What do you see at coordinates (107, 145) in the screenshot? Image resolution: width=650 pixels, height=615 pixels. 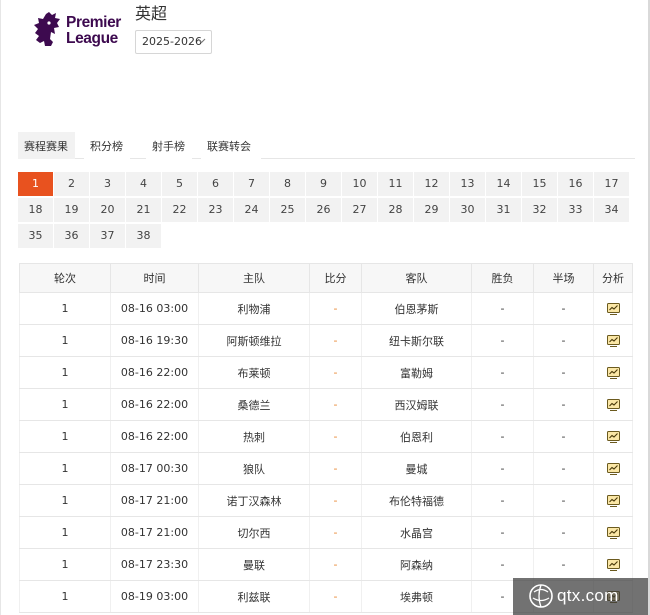 I see `tab-standings: 积分榜` at bounding box center [107, 145].